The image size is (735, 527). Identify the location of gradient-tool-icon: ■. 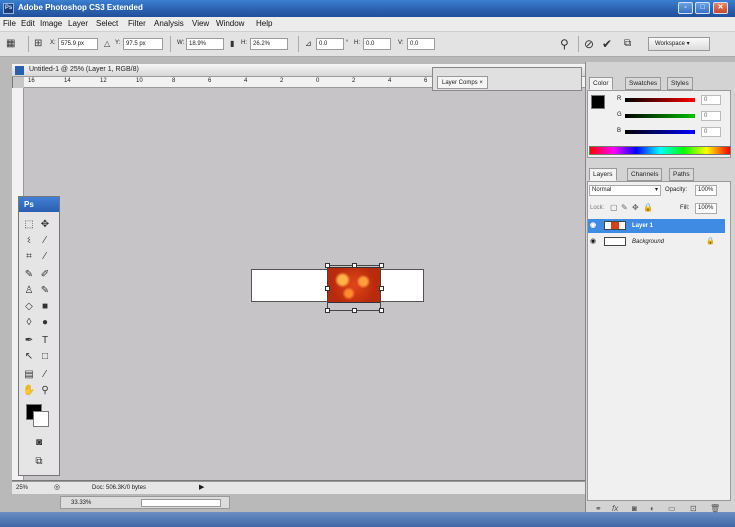
(45, 306).